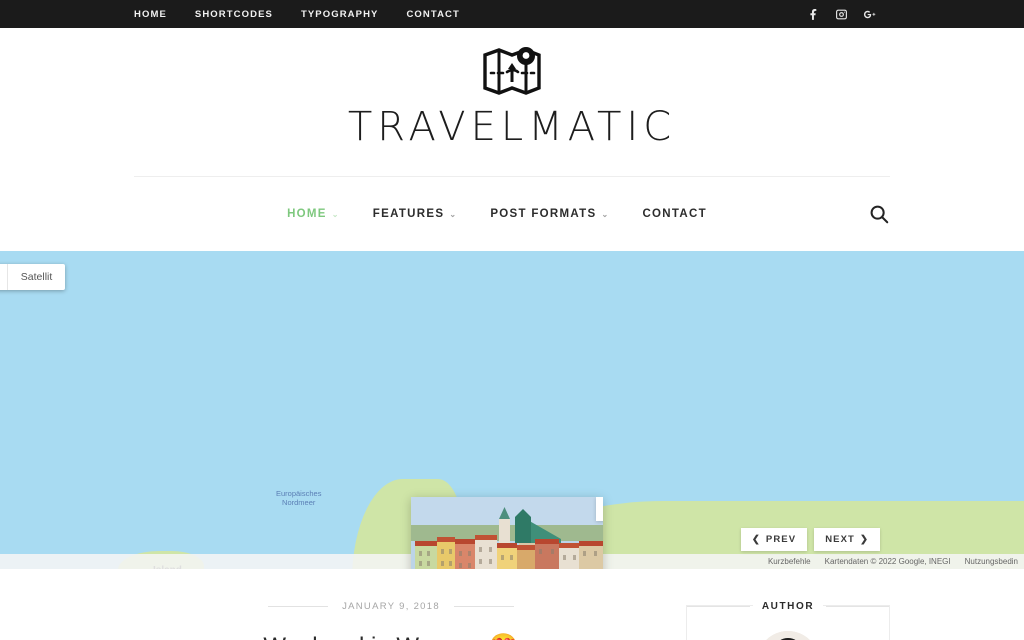 This screenshot has height=640, width=1024. I want to click on prev-button-label: PREV, so click(781, 539).